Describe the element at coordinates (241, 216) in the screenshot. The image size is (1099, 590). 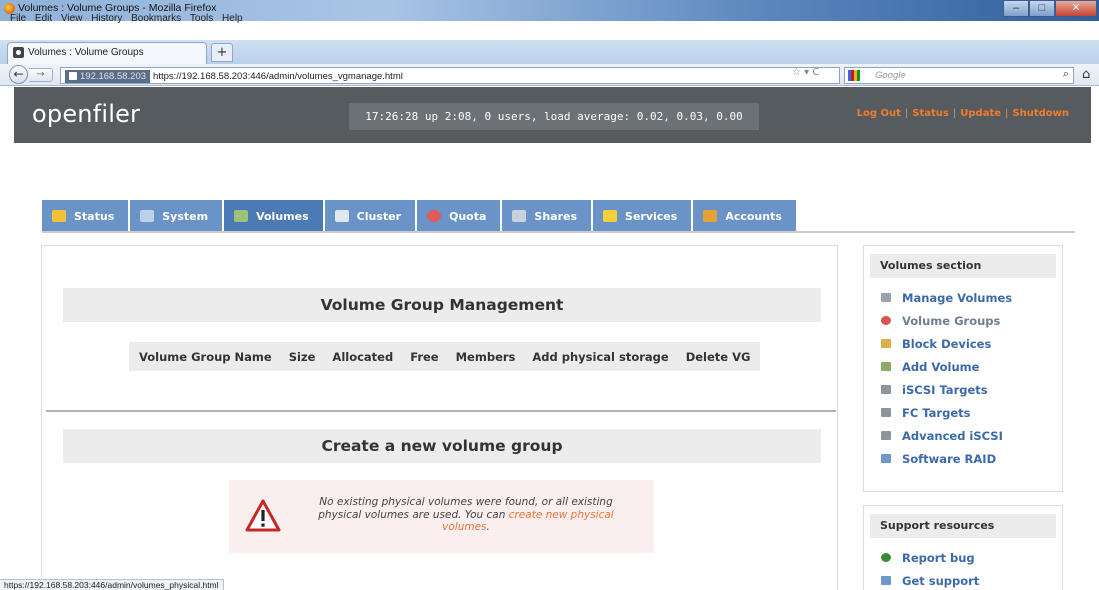
I see `volumes-icon` at that location.